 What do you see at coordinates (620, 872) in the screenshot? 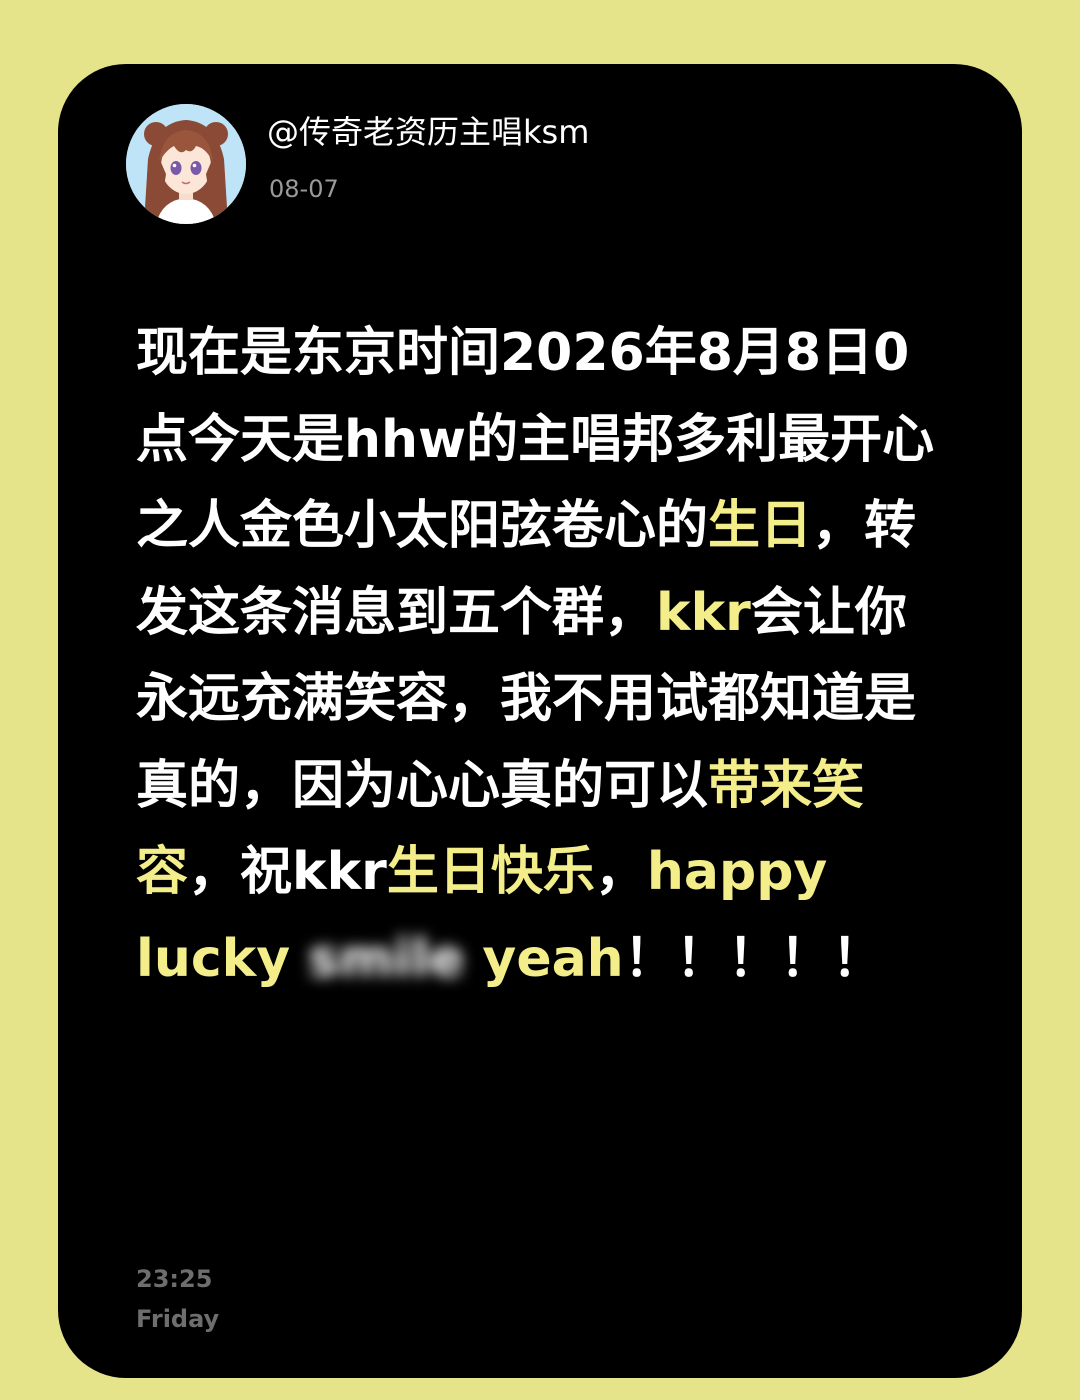
I see `message-text-segment: ，` at bounding box center [620, 872].